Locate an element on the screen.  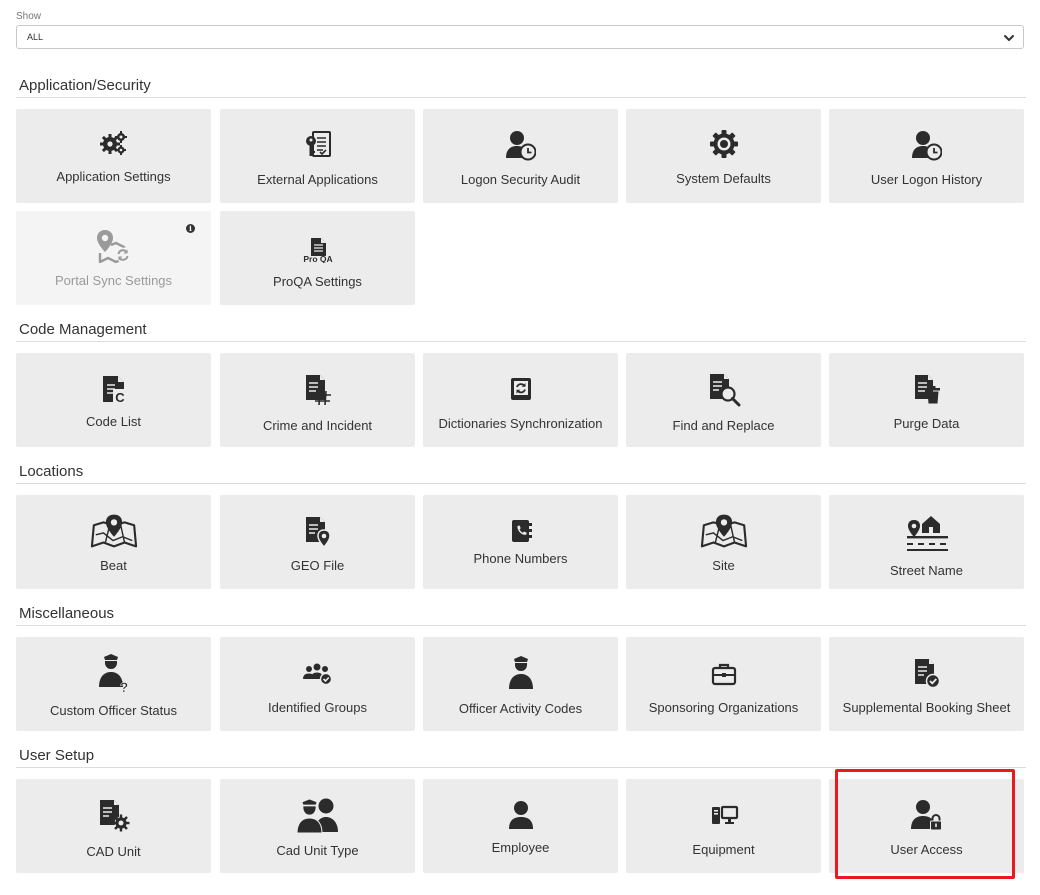
tile-beat: Beat is located at coordinates (113, 542).